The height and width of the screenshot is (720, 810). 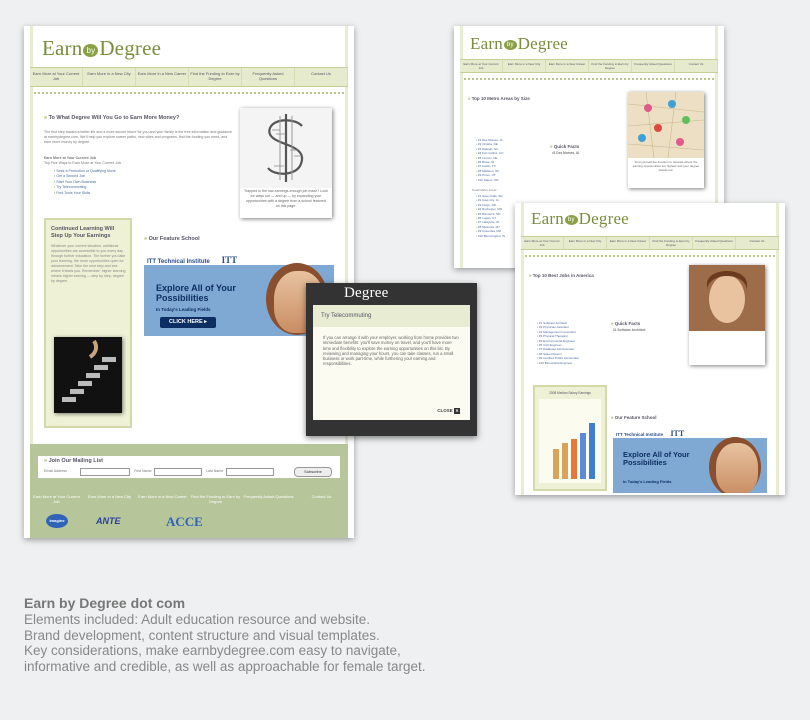 What do you see at coordinates (188, 322) in the screenshot?
I see `ad-click-button: CLICK HERE ▸` at bounding box center [188, 322].